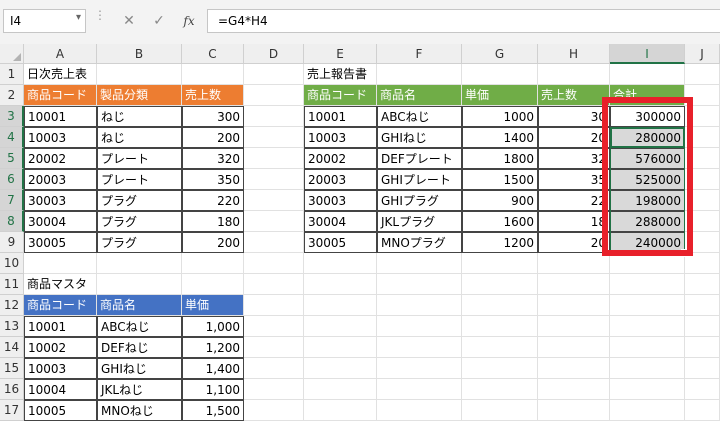 The image size is (720, 422). What do you see at coordinates (419, 116) in the screenshot?
I see `report-cell: ABCねじ` at bounding box center [419, 116].